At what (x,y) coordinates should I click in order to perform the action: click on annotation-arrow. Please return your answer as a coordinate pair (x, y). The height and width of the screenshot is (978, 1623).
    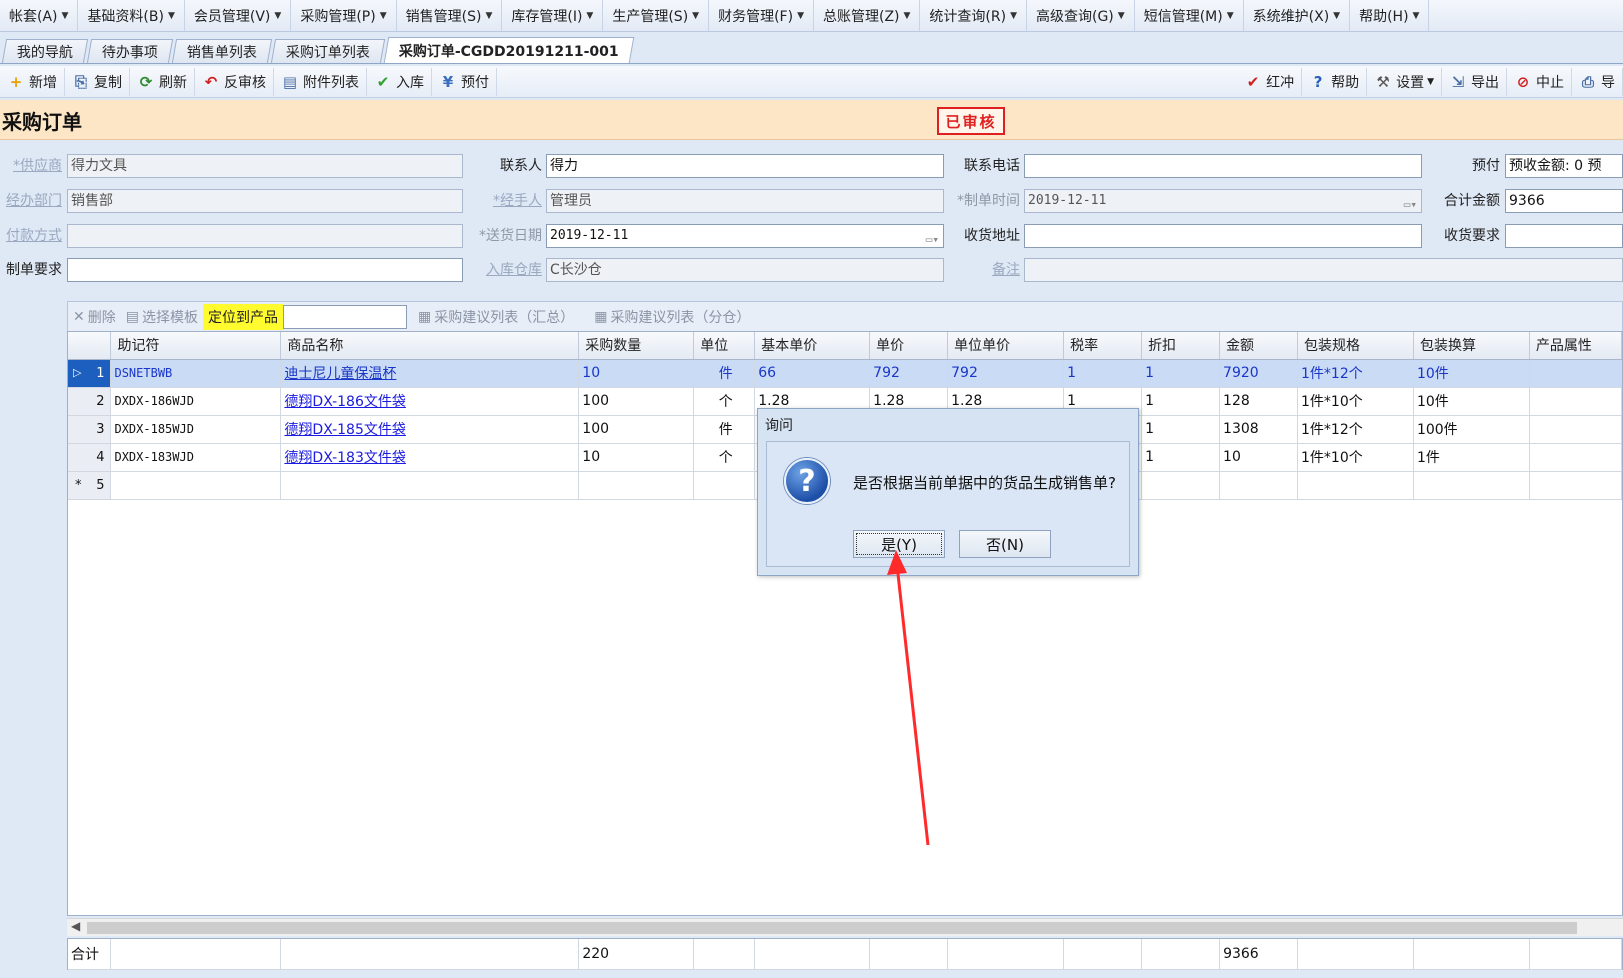
    Looking at the image, I should click on (908, 698).